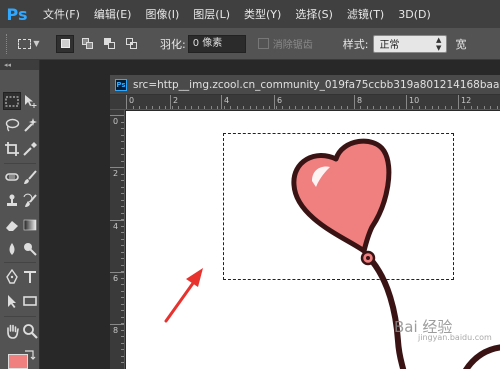 The width and height of the screenshot is (500, 369). What do you see at coordinates (20, 214) in the screenshot?
I see `tools-panel: ◂◂` at bounding box center [20, 214].